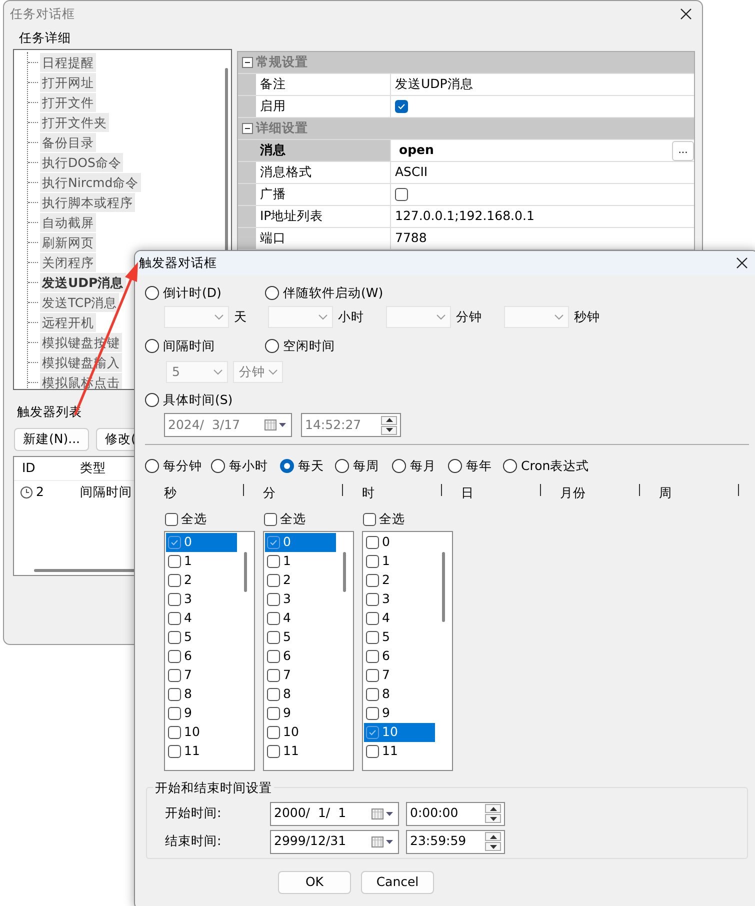 The width and height of the screenshot is (755, 906). I want to click on tree-item: 自动截屏, so click(68, 222).